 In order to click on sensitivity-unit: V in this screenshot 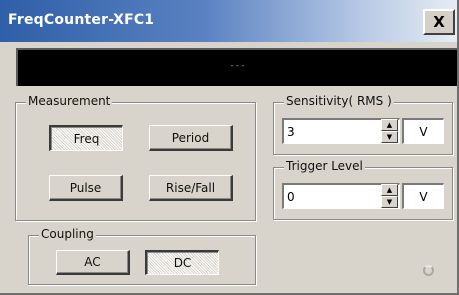, I will do `click(423, 131)`.